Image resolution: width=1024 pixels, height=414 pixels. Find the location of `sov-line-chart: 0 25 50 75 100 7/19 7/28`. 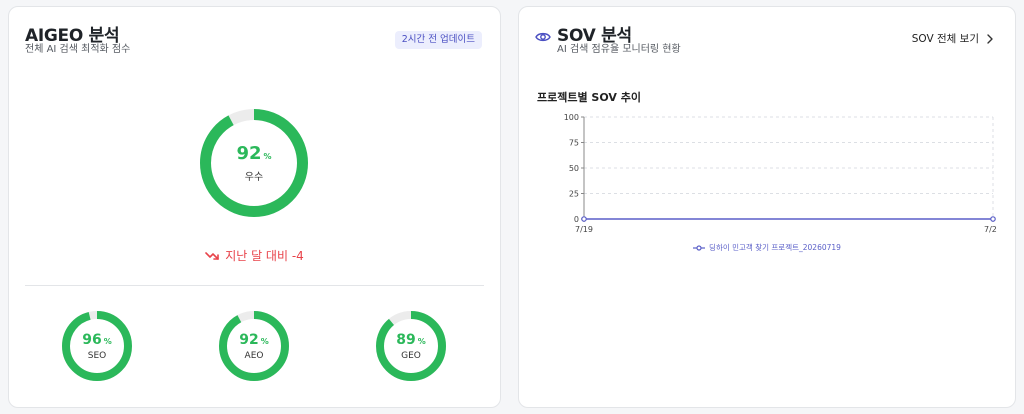

sov-line-chart: 0 25 50 75 100 7/19 7/28 is located at coordinates (780, 173).